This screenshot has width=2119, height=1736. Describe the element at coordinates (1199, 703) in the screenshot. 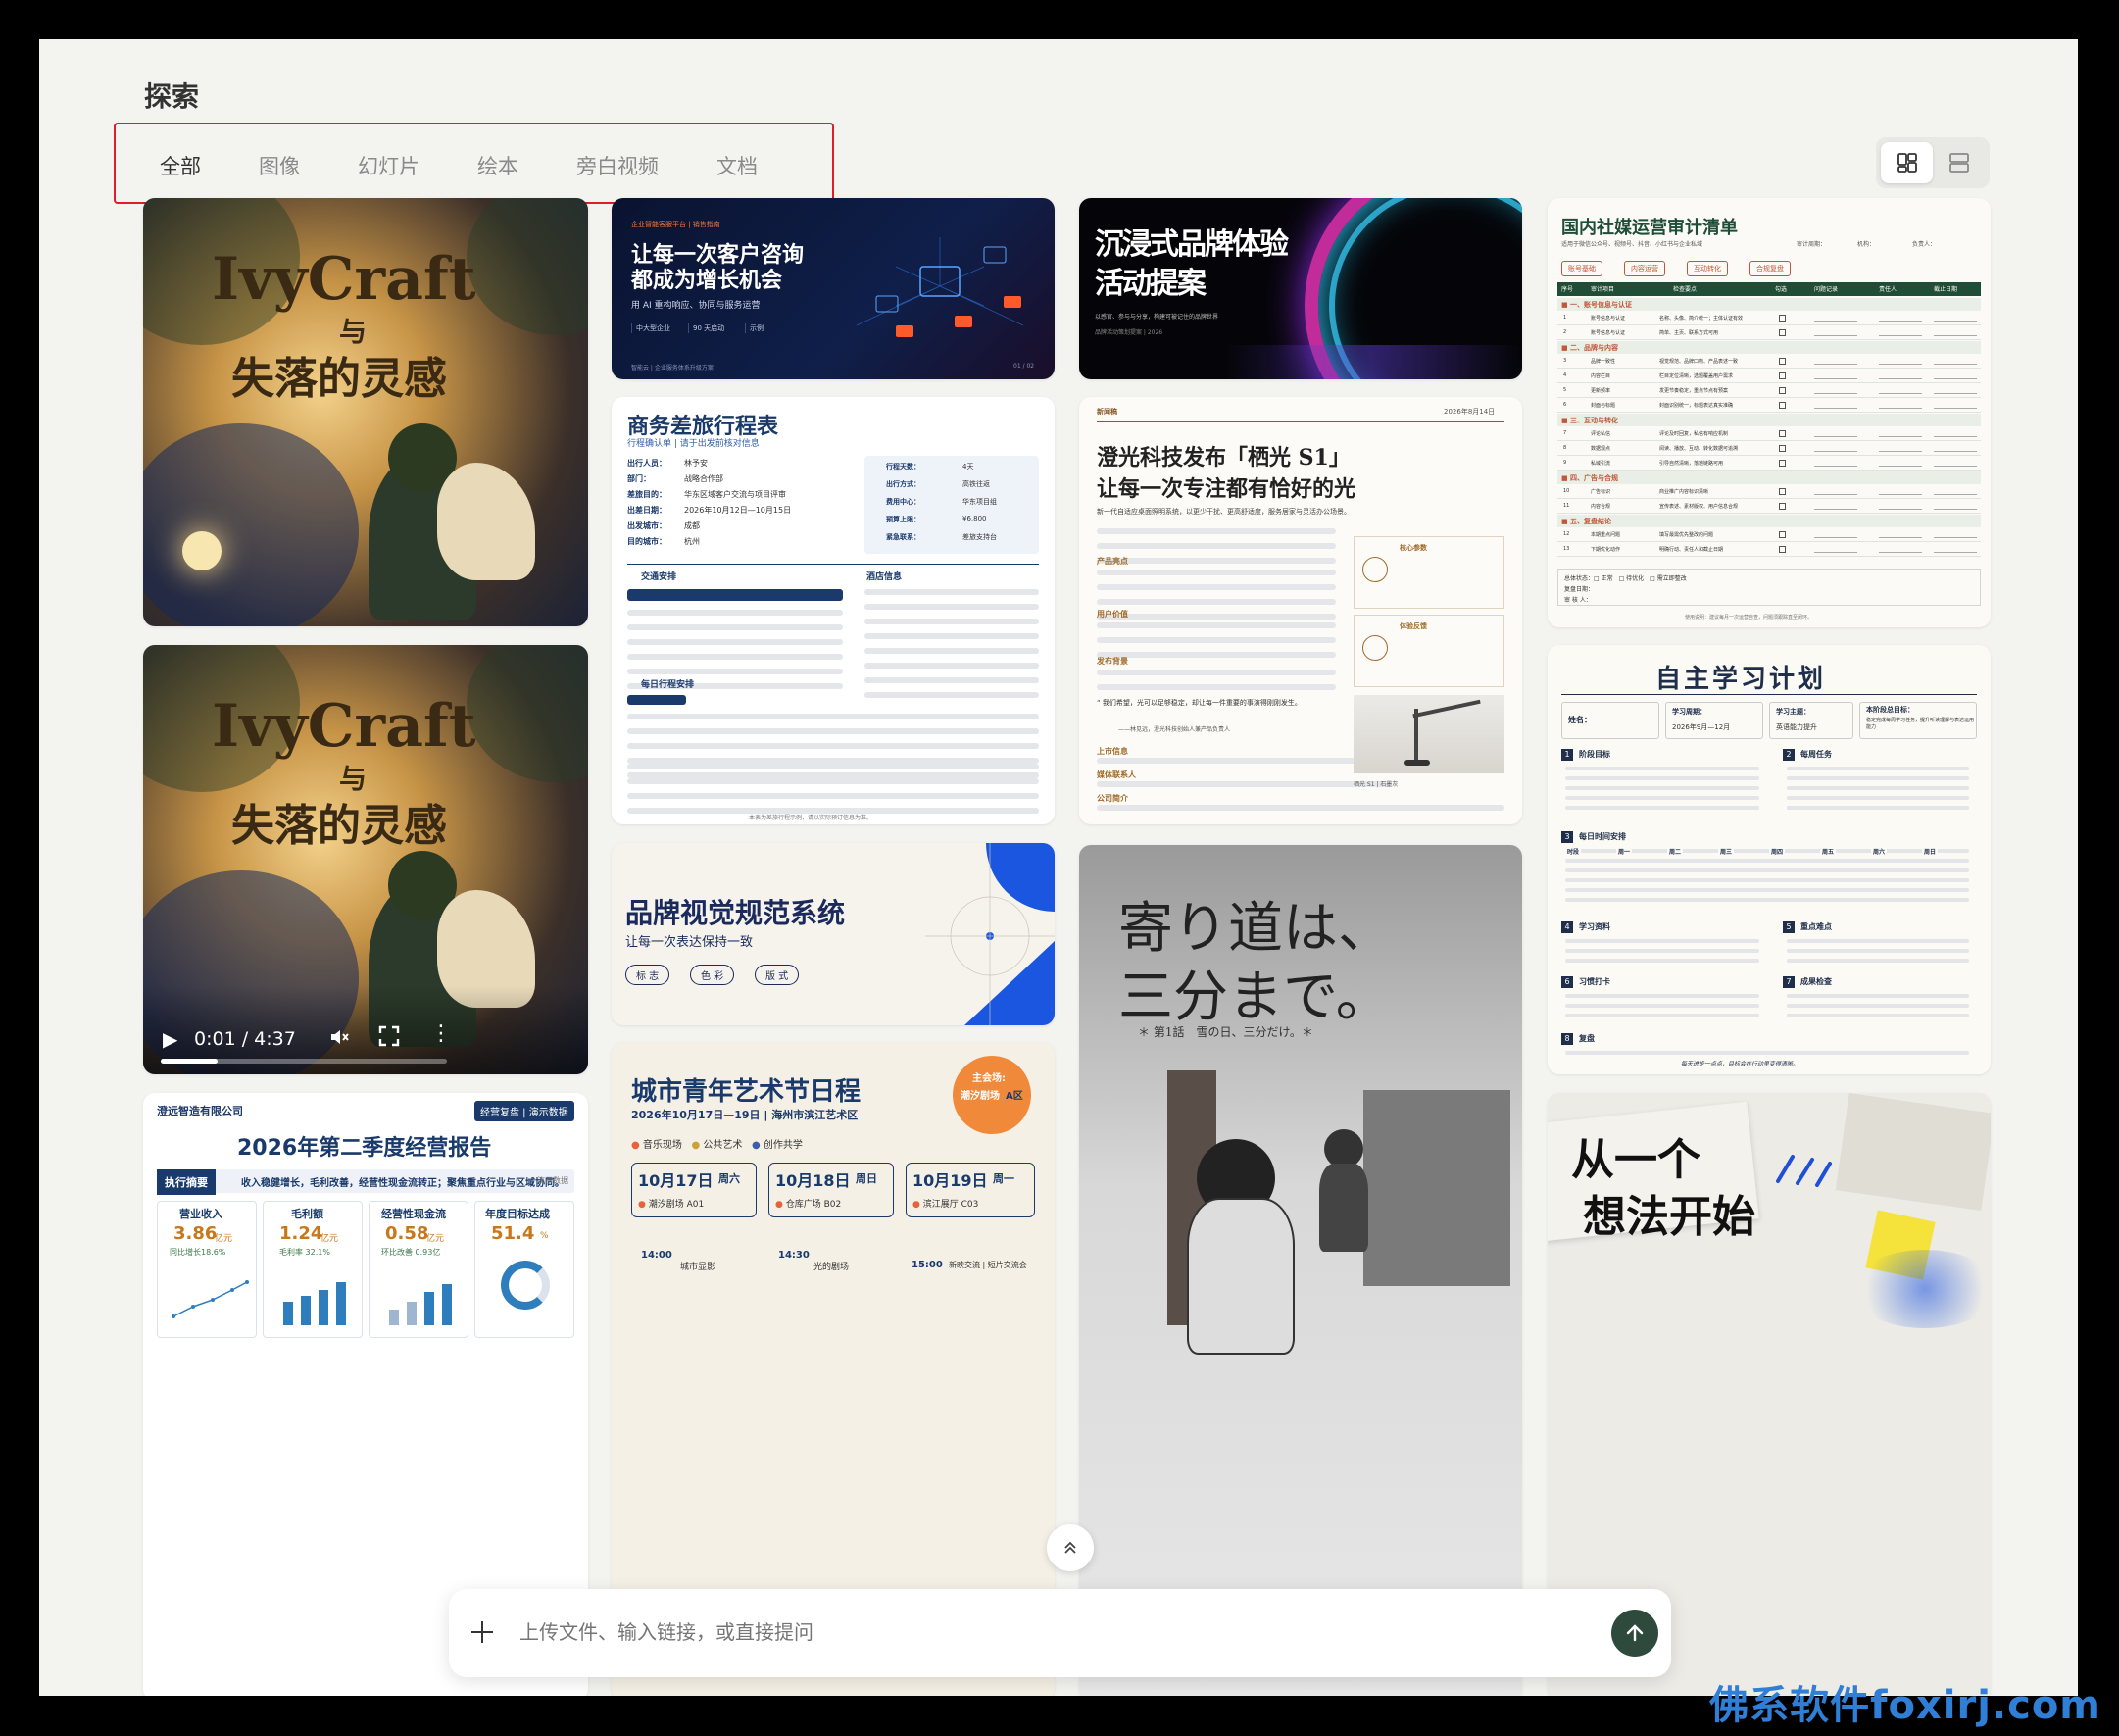

I see `news-quote: “ 我们希望，光可以足够稳定，却让每一件重要的事演得刚刚发生。` at that location.